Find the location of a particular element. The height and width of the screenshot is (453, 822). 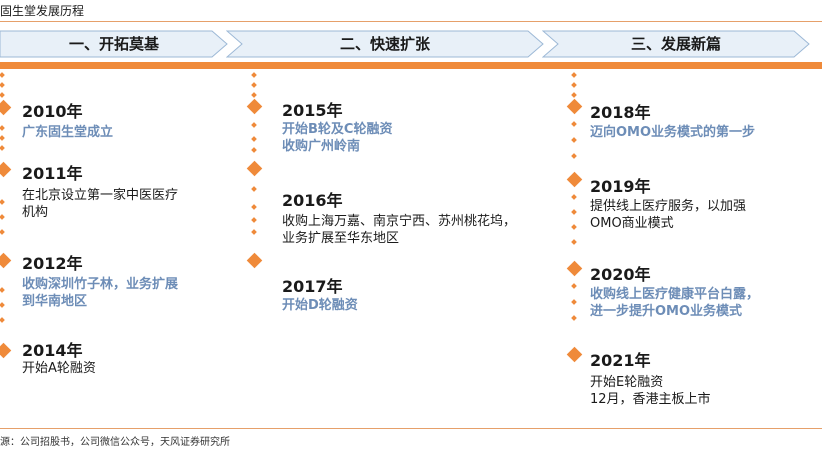

description-line: 开始D轮融资 is located at coordinates (320, 305).